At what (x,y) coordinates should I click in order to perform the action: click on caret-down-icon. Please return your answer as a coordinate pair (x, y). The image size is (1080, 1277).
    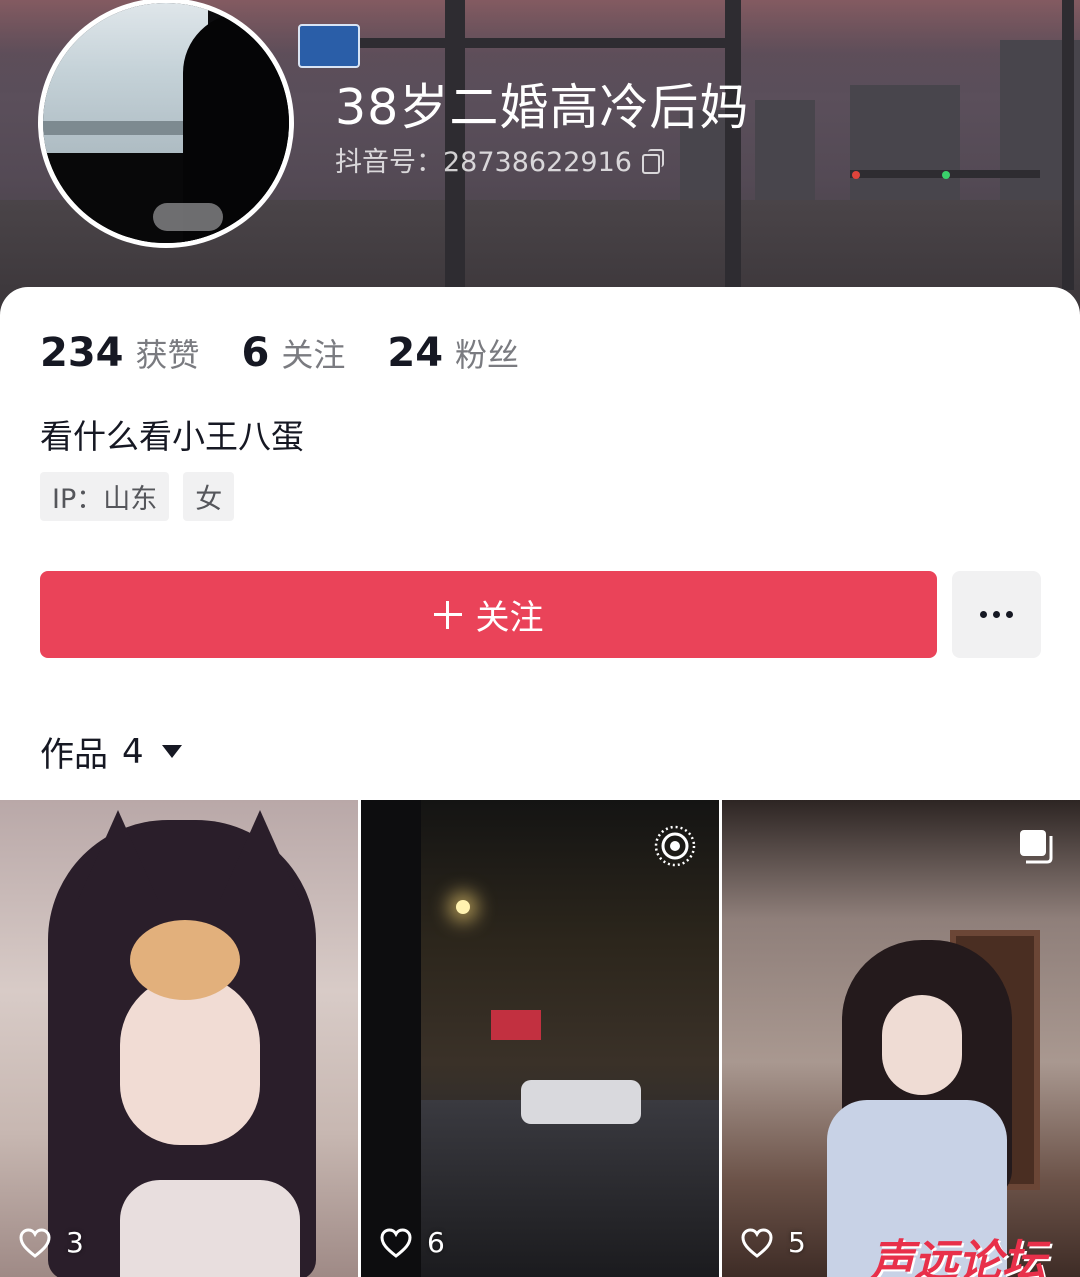
    Looking at the image, I should click on (171, 751).